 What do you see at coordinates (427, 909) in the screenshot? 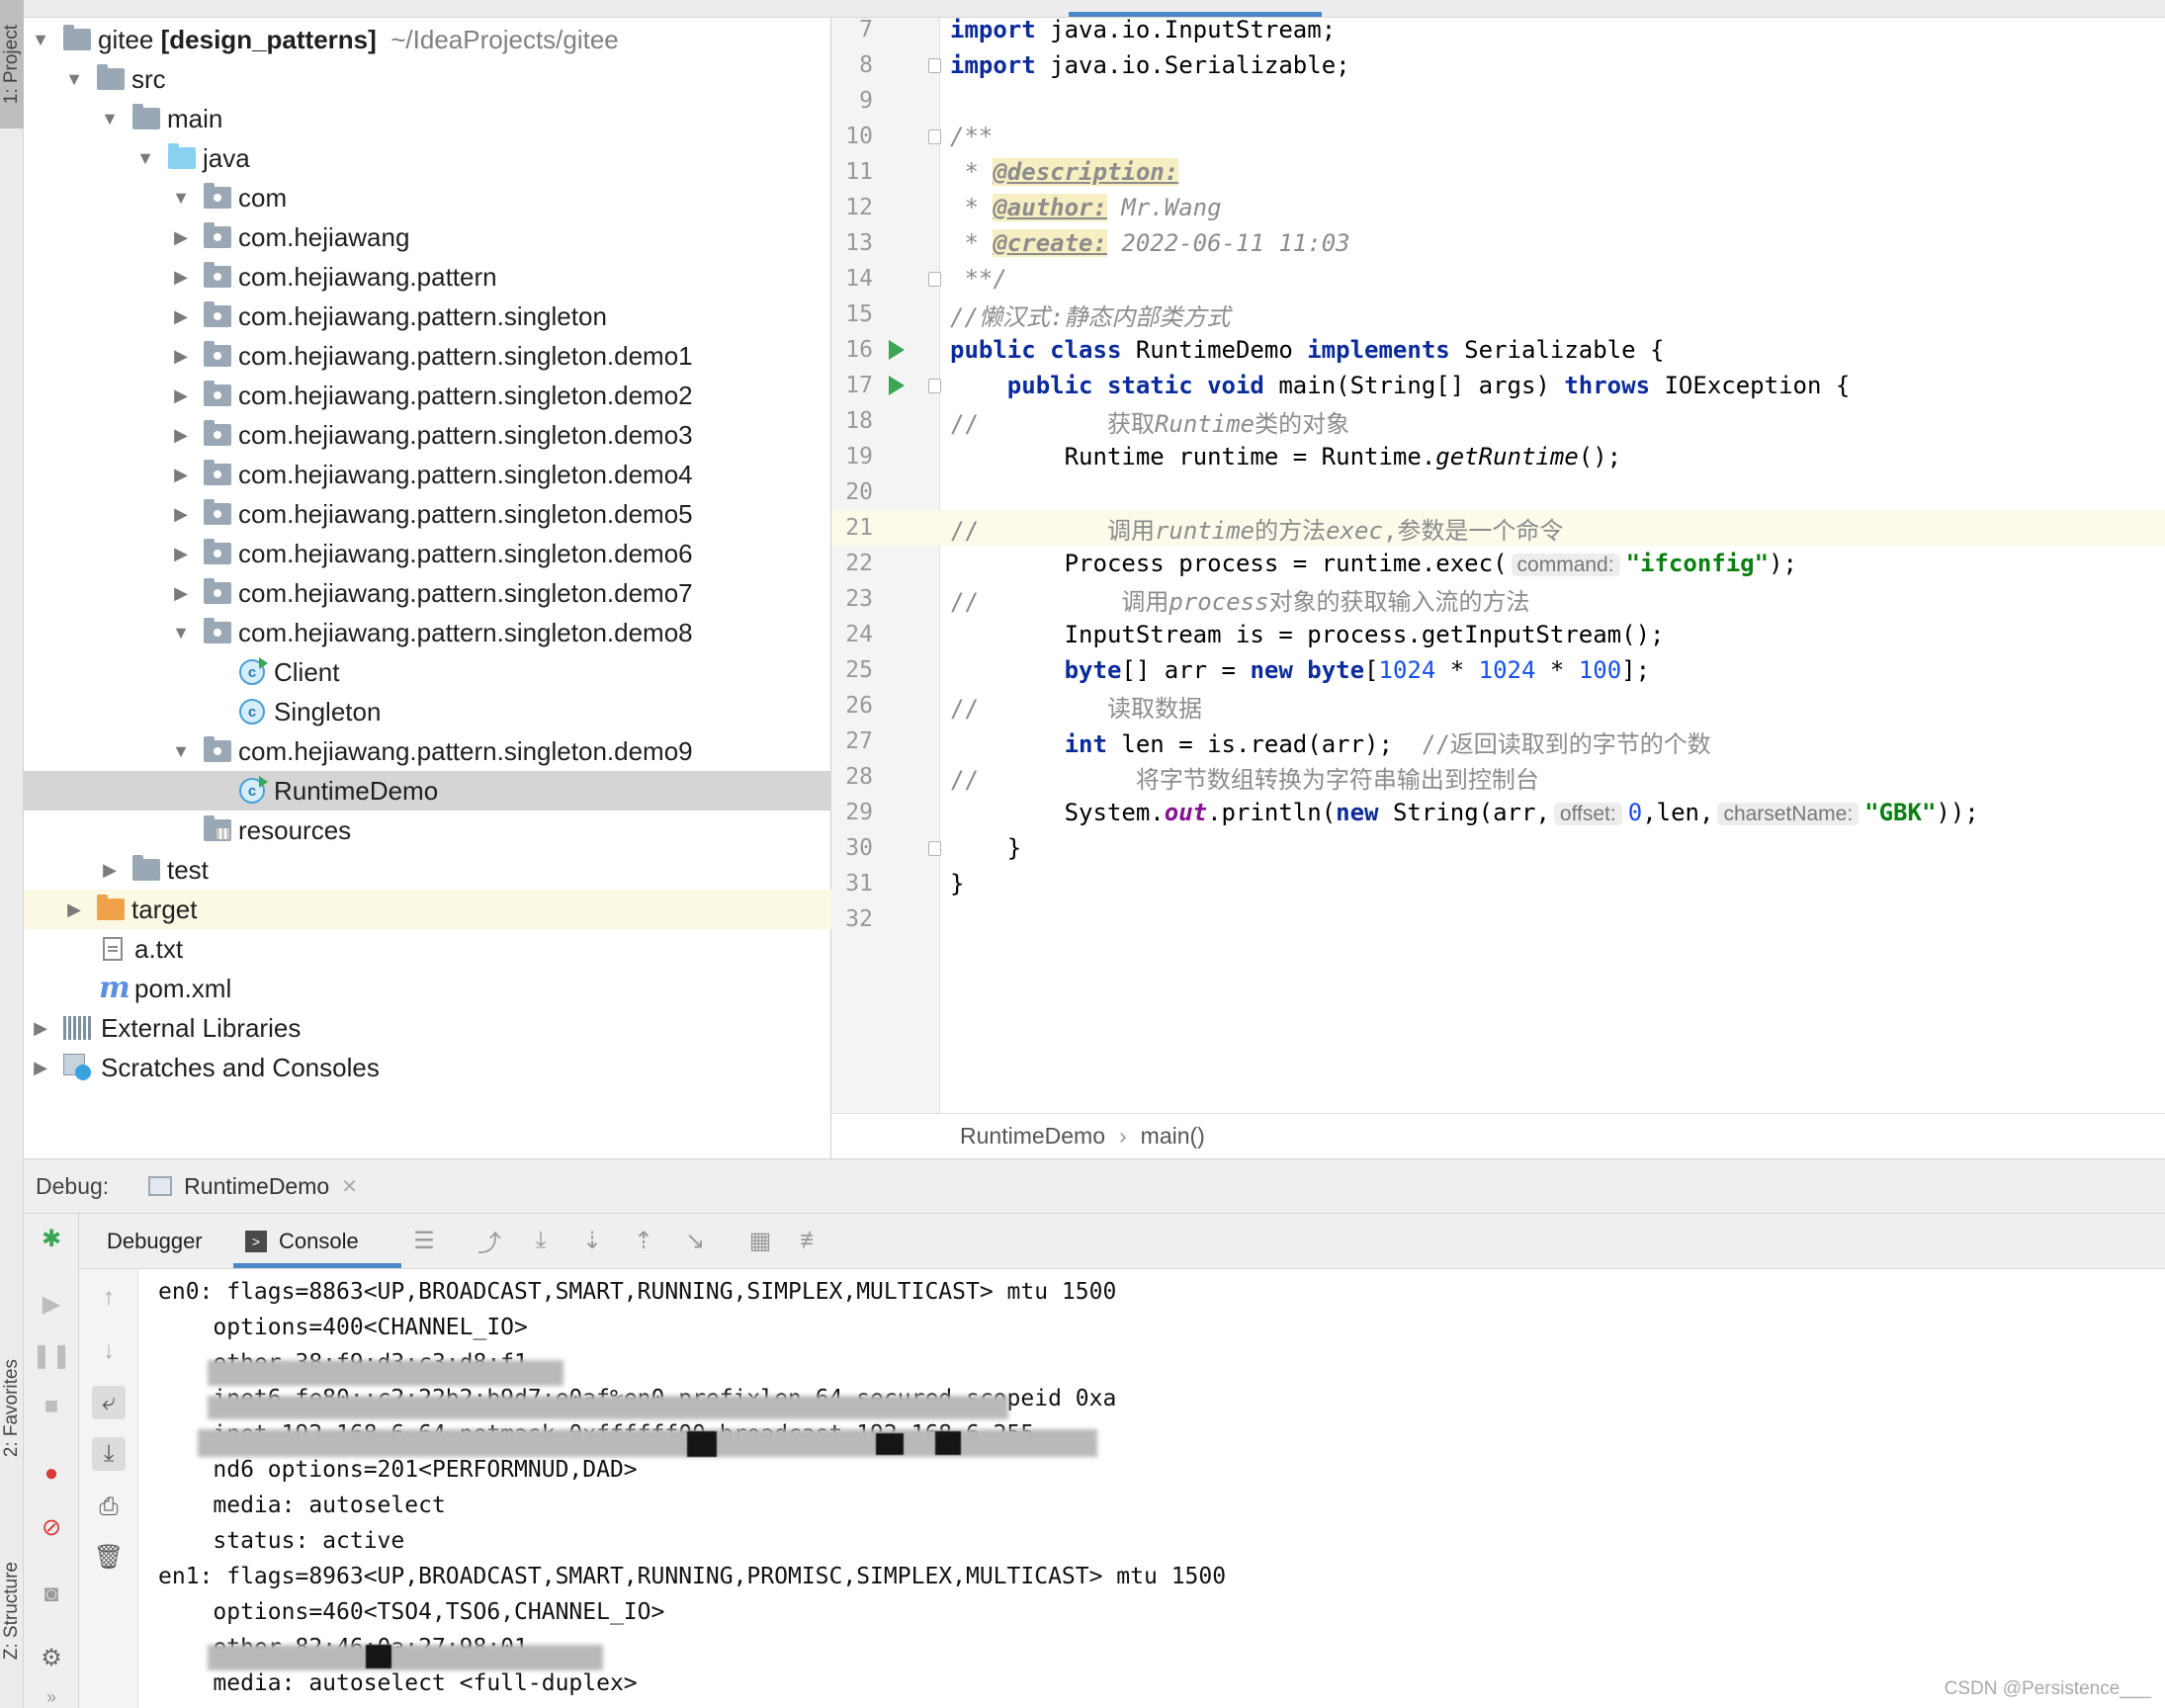
I see `tree-node-target: ▶ target` at bounding box center [427, 909].